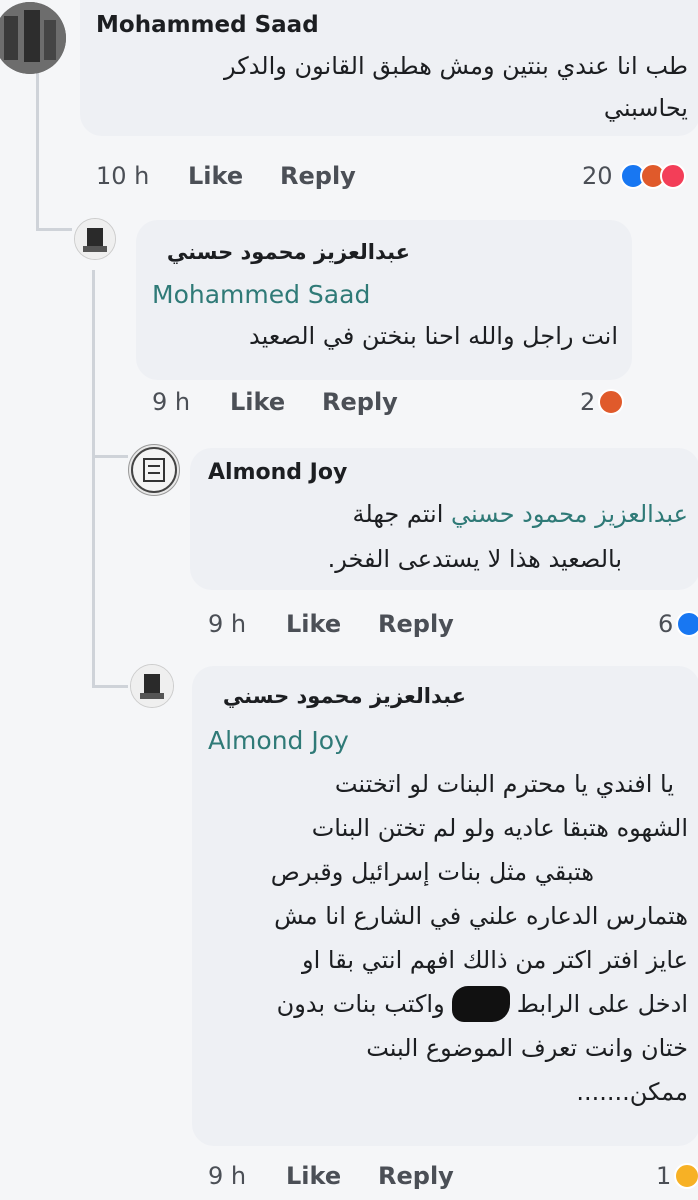 The width and height of the screenshot is (698, 1200). Describe the element at coordinates (587, 402) in the screenshot. I see `reaction-count: 2` at that location.